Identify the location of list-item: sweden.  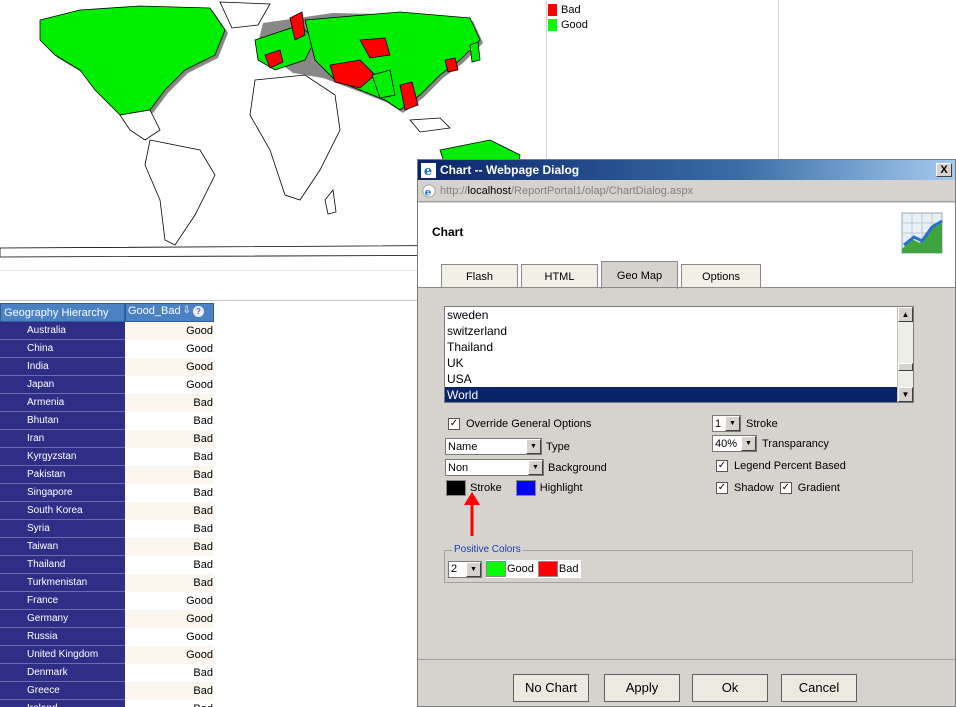
(679, 315).